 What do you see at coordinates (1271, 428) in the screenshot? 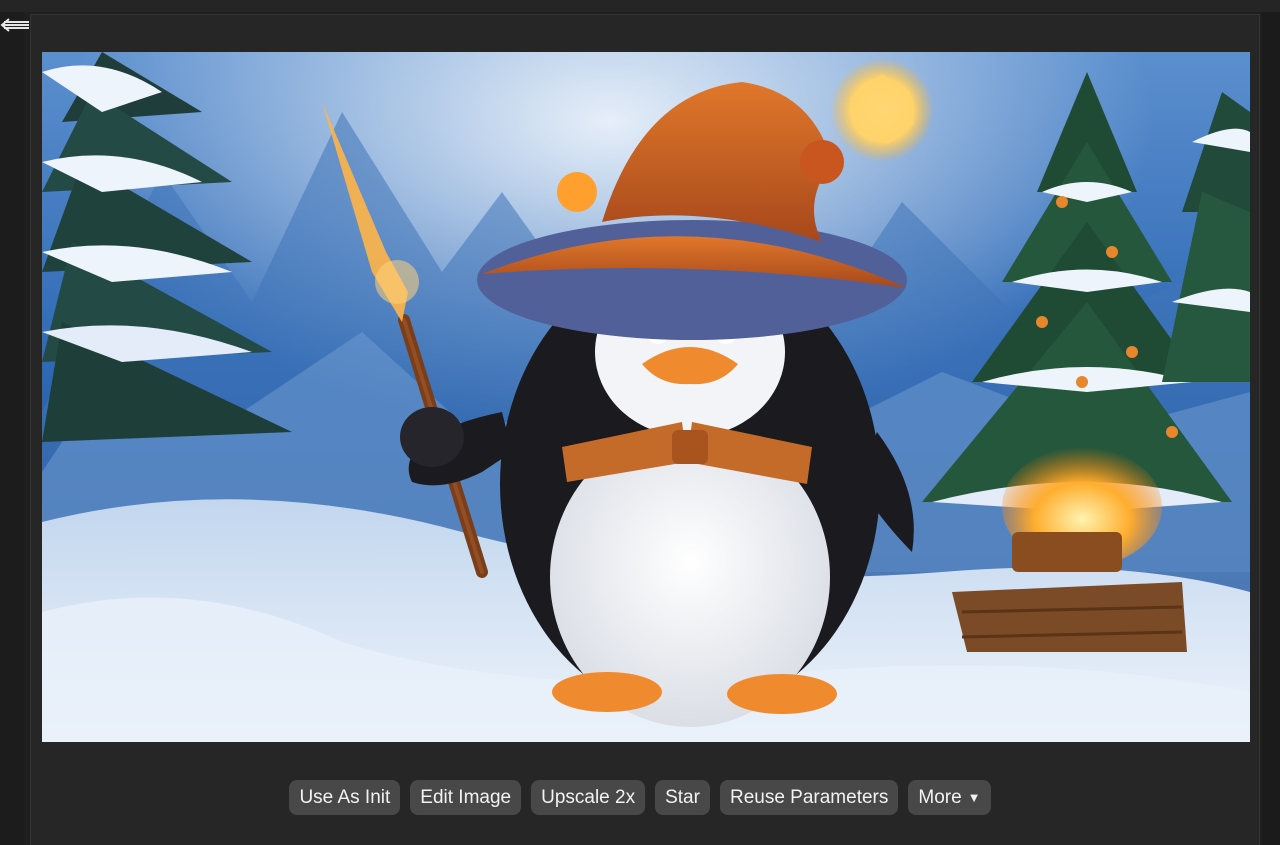
I see `right-scroll-rail` at bounding box center [1271, 428].